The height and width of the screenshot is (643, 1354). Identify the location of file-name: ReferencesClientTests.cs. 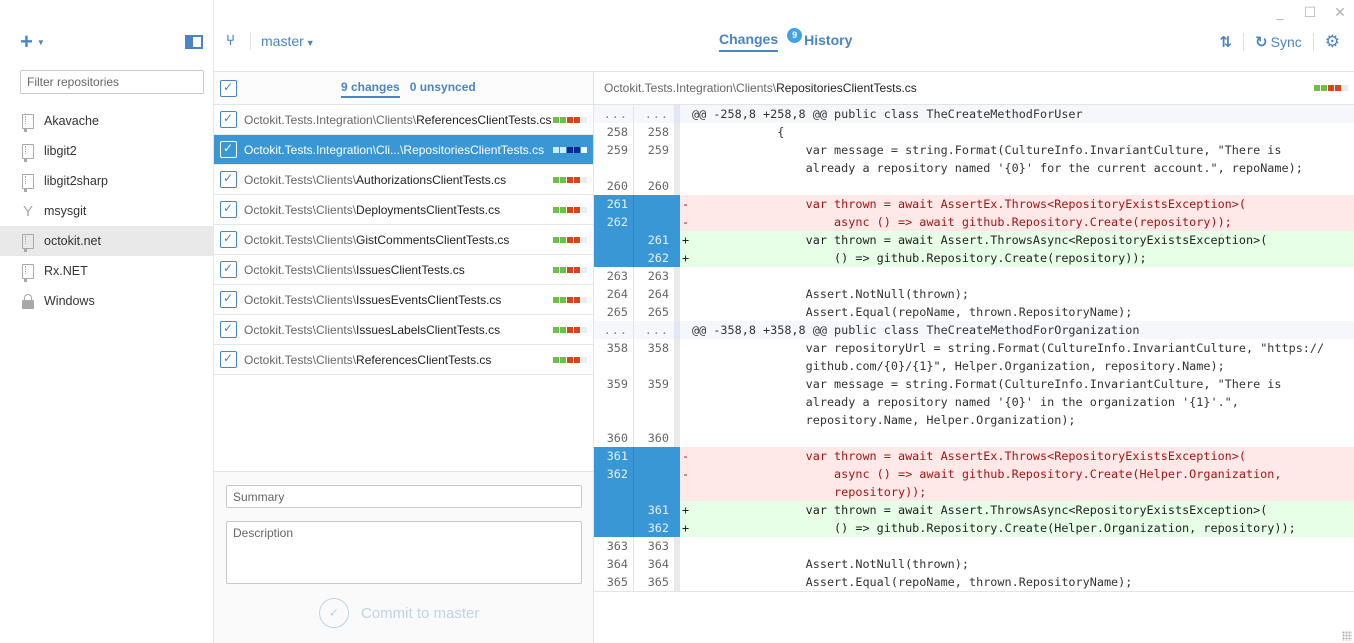
(424, 359).